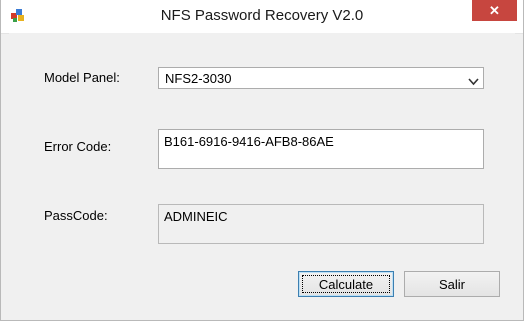 This screenshot has width=524, height=321. I want to click on title-bar: NFS Password Recovery V2.0 ✕, so click(262, 17).